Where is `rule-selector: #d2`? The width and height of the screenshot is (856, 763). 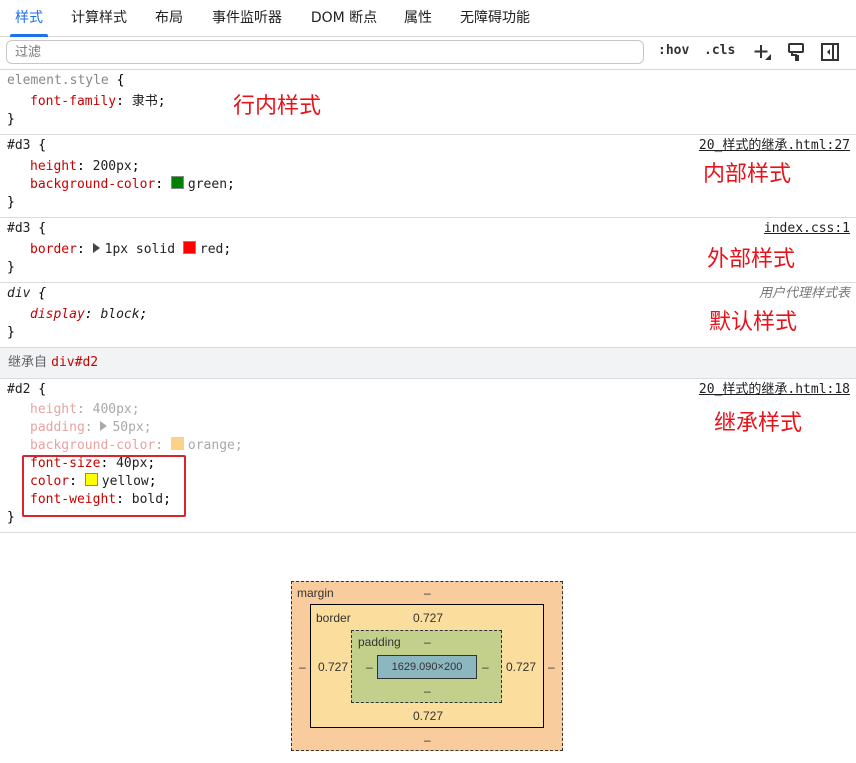 rule-selector: #d2 is located at coordinates (19, 389).